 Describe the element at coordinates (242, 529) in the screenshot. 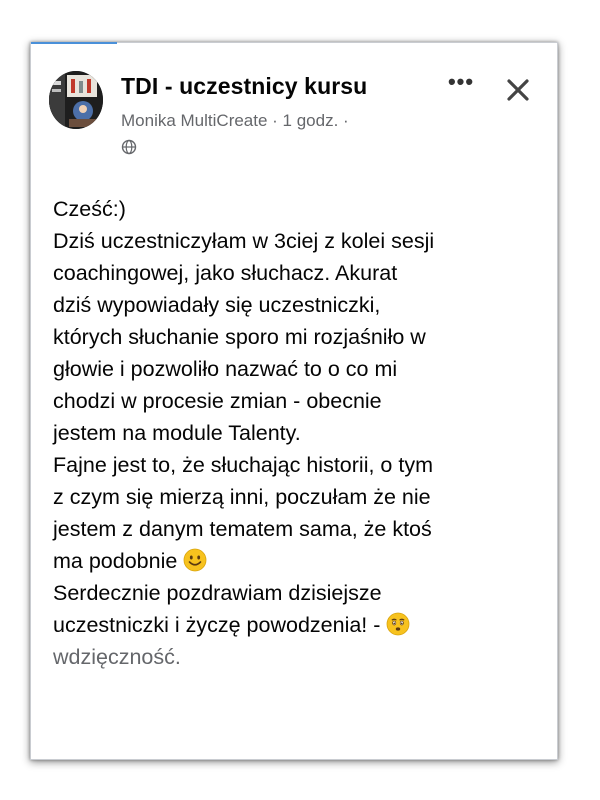

I see `post-line: jestem z danym tematem sama, że ktoś` at that location.